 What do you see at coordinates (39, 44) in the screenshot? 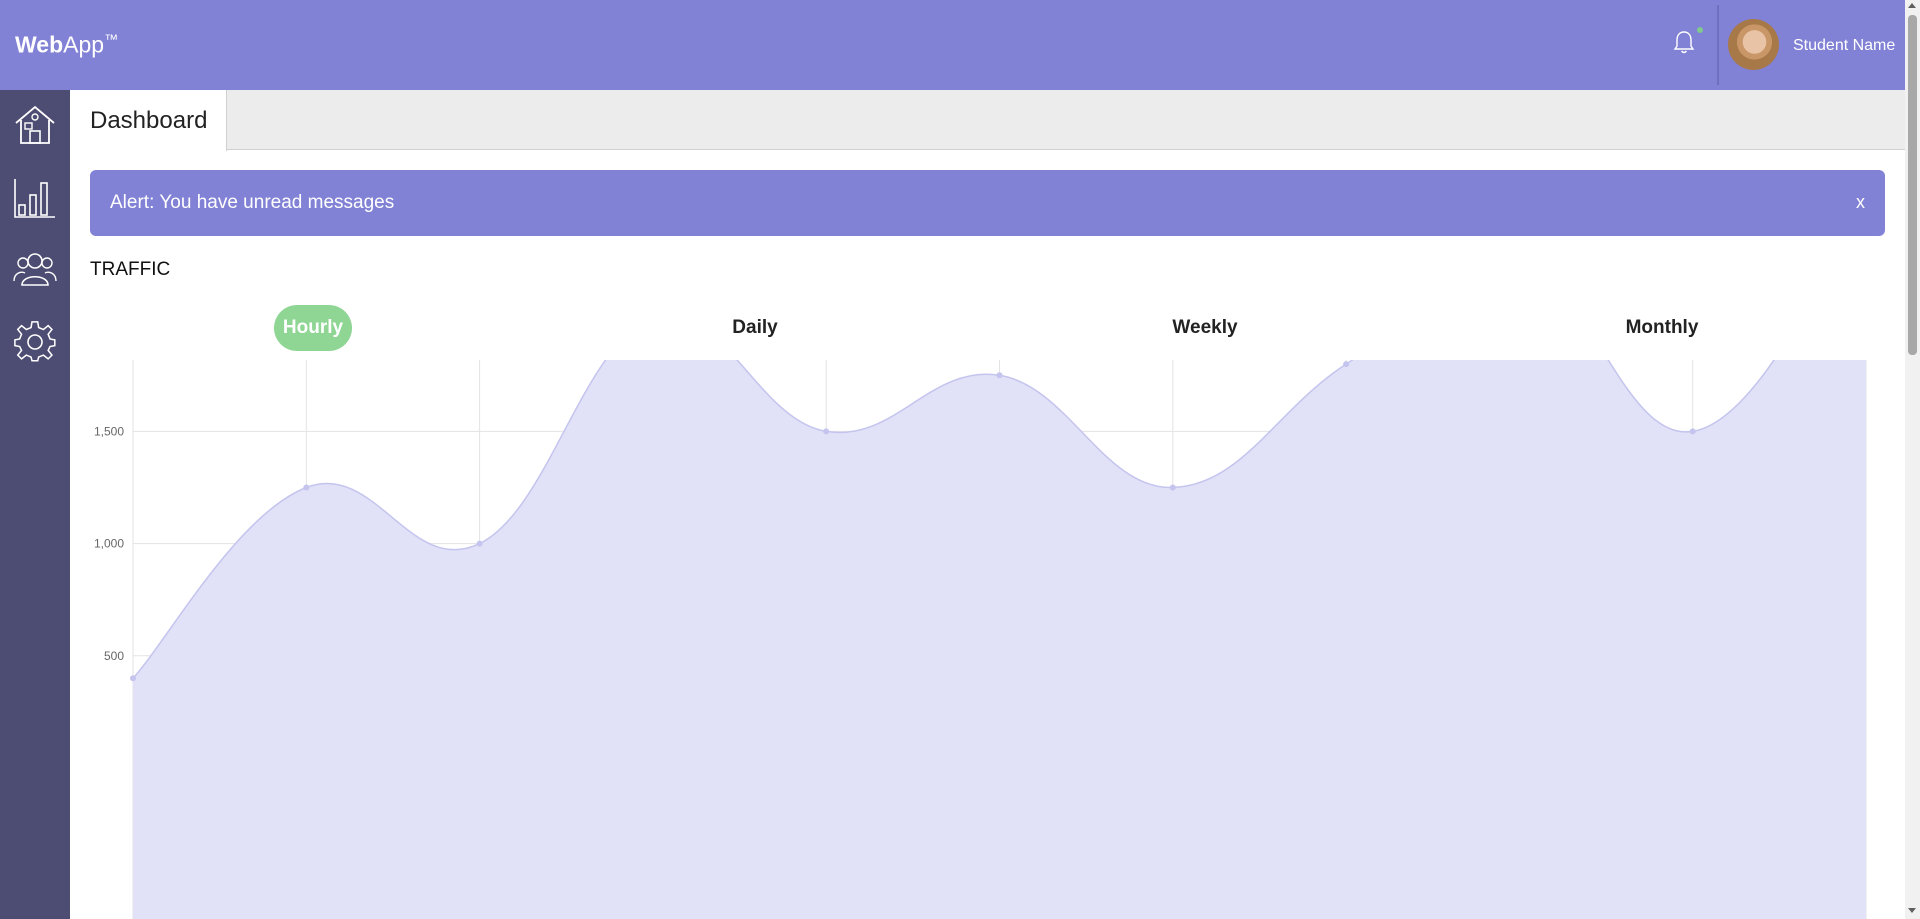
I see `logo-bold-text: Web` at bounding box center [39, 44].